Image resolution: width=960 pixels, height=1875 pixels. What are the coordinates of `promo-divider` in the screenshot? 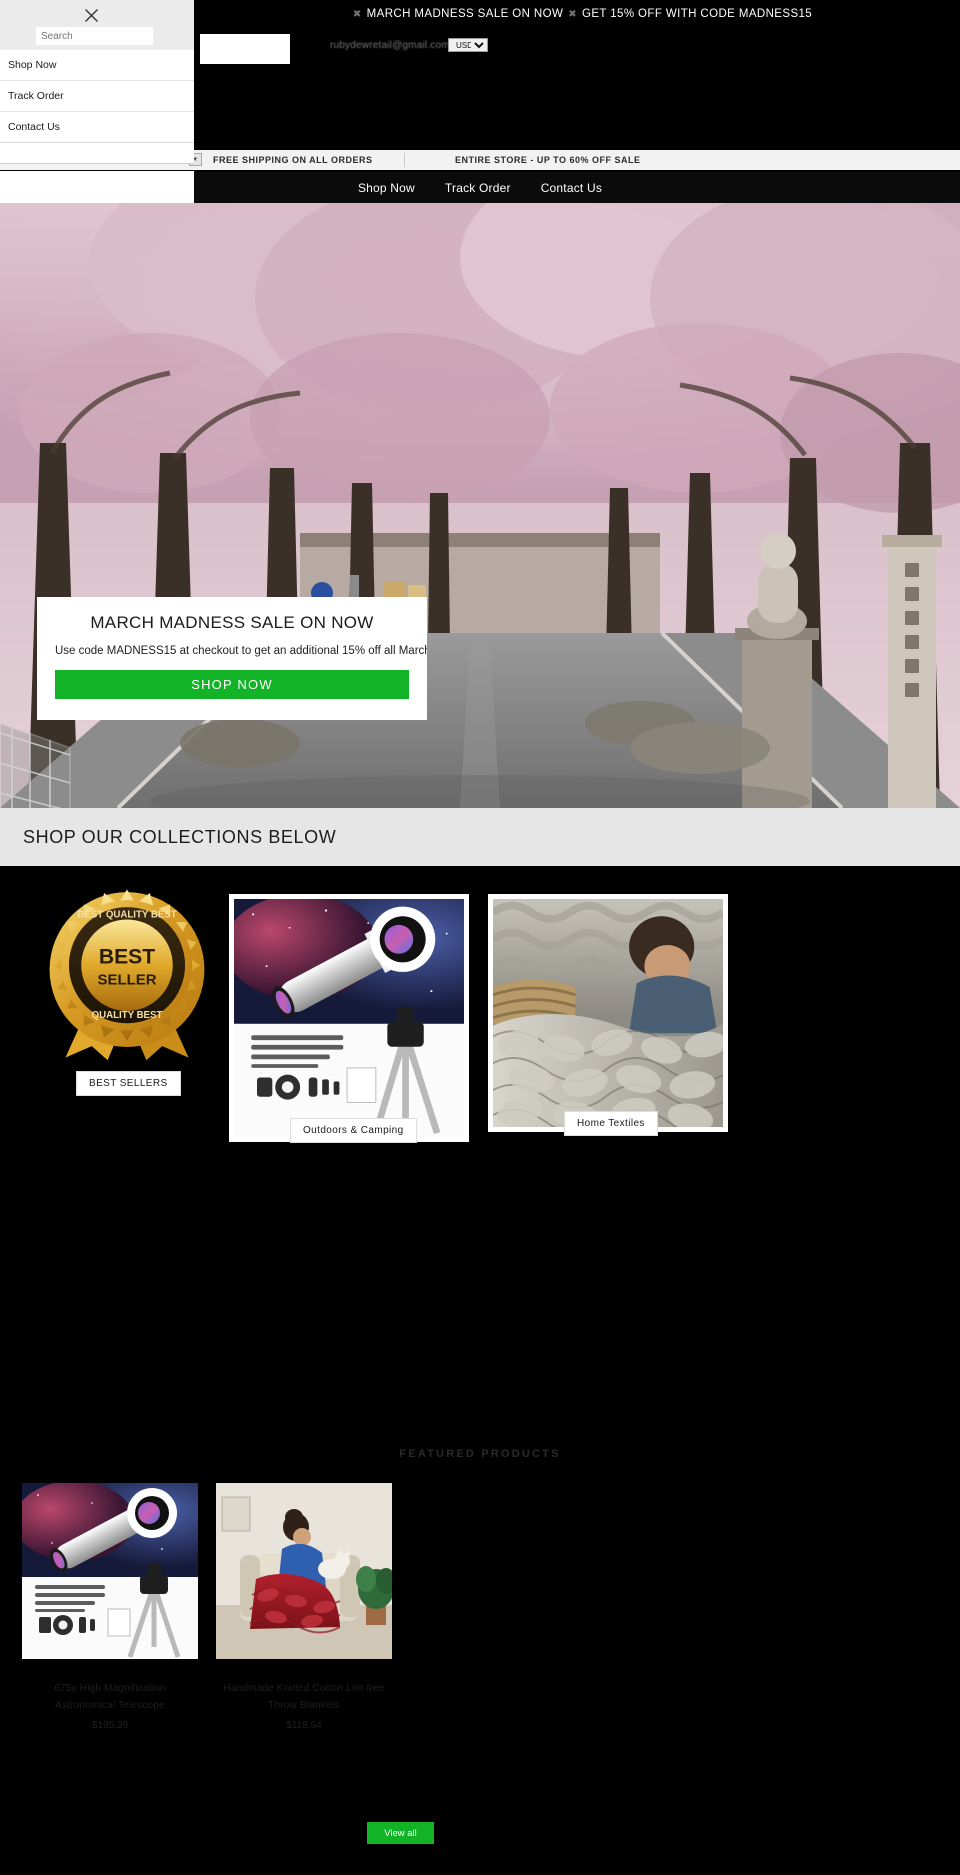 It's located at (404, 160).